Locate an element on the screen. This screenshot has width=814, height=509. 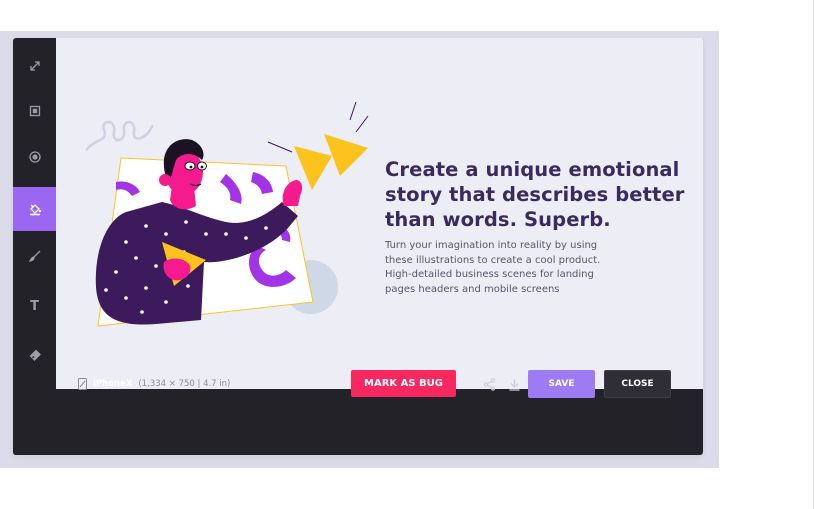
person-ear is located at coordinates (165, 180).